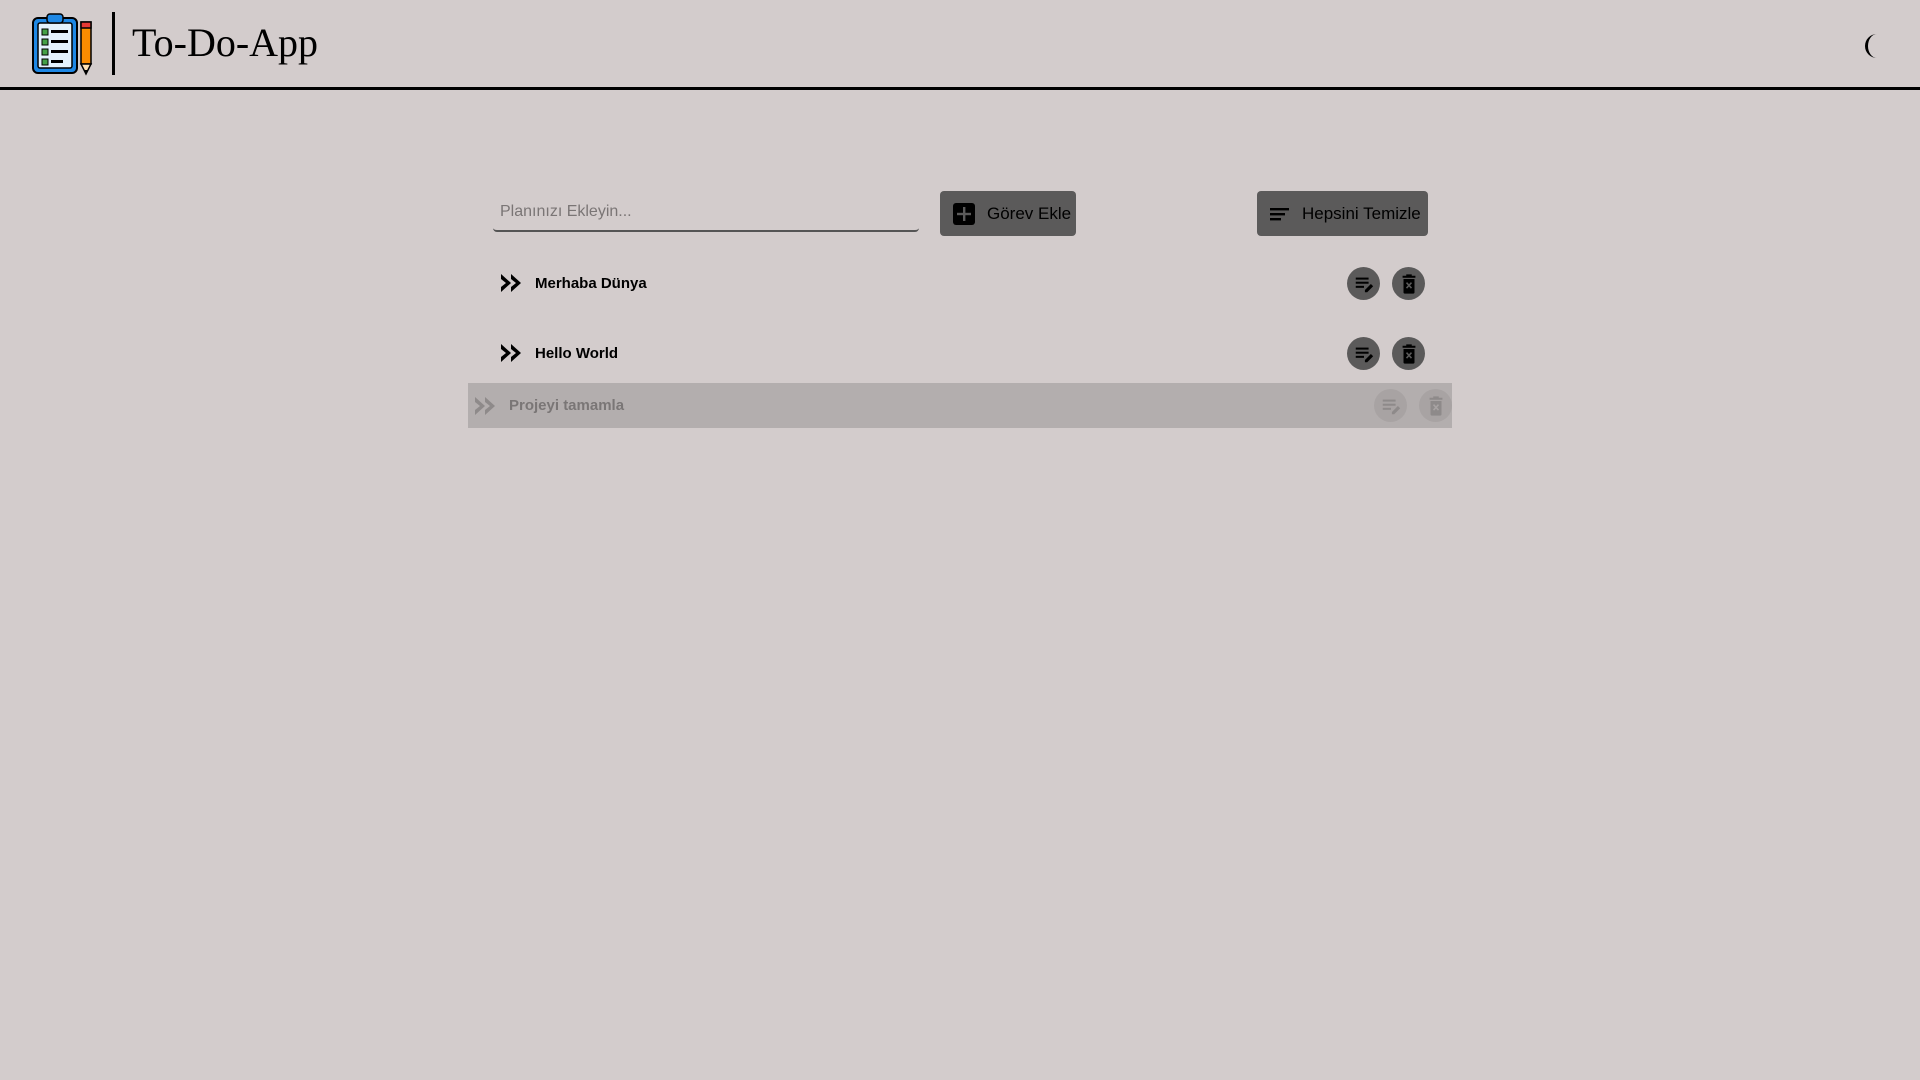  I want to click on task-item: Hello World, so click(959, 353).